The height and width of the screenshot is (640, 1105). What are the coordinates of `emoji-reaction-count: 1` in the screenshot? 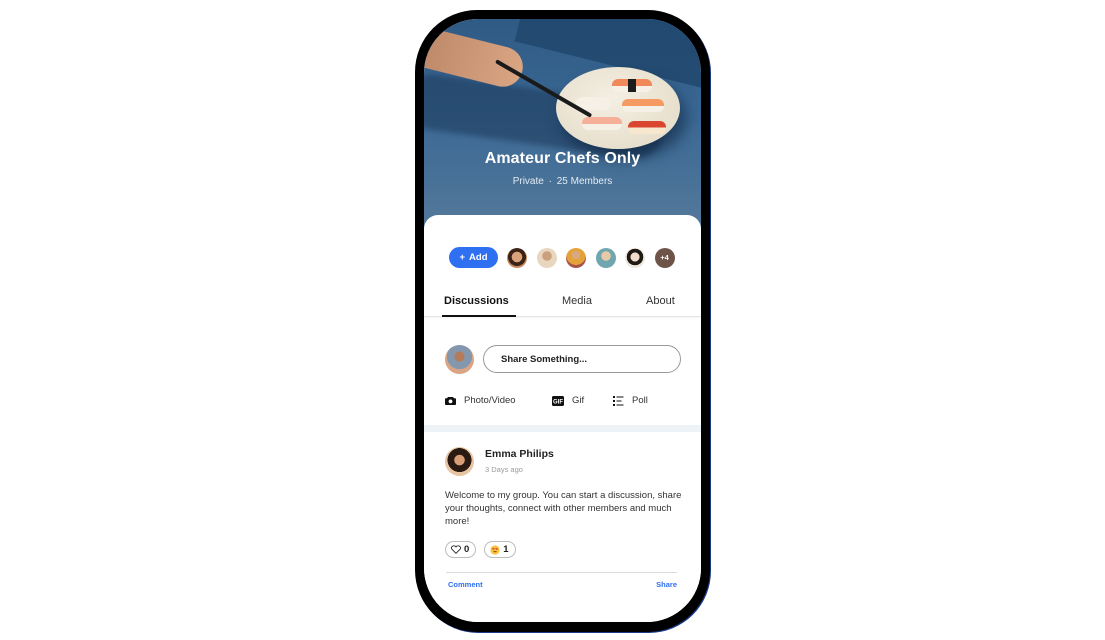 It's located at (506, 549).